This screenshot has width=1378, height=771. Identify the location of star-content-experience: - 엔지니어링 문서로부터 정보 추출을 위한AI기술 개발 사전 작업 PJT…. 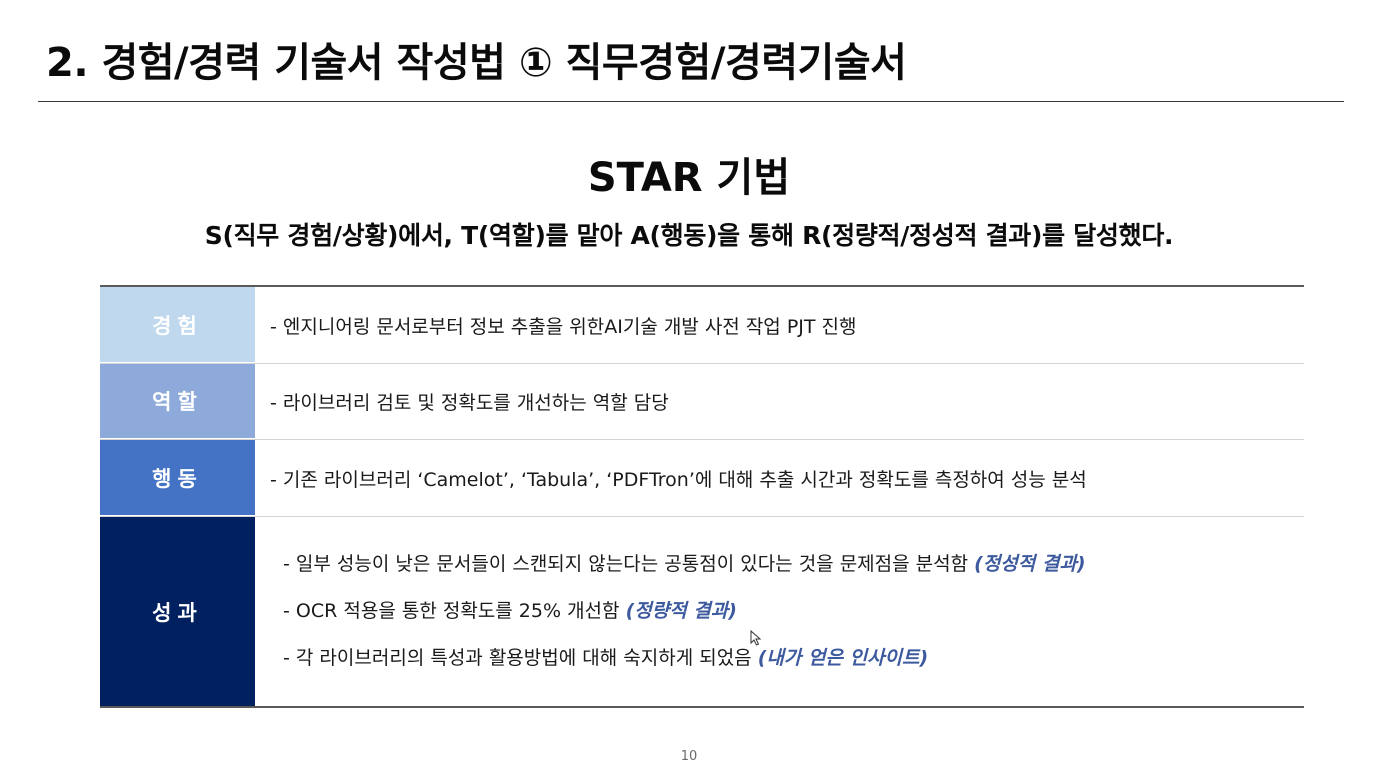
(779, 325).